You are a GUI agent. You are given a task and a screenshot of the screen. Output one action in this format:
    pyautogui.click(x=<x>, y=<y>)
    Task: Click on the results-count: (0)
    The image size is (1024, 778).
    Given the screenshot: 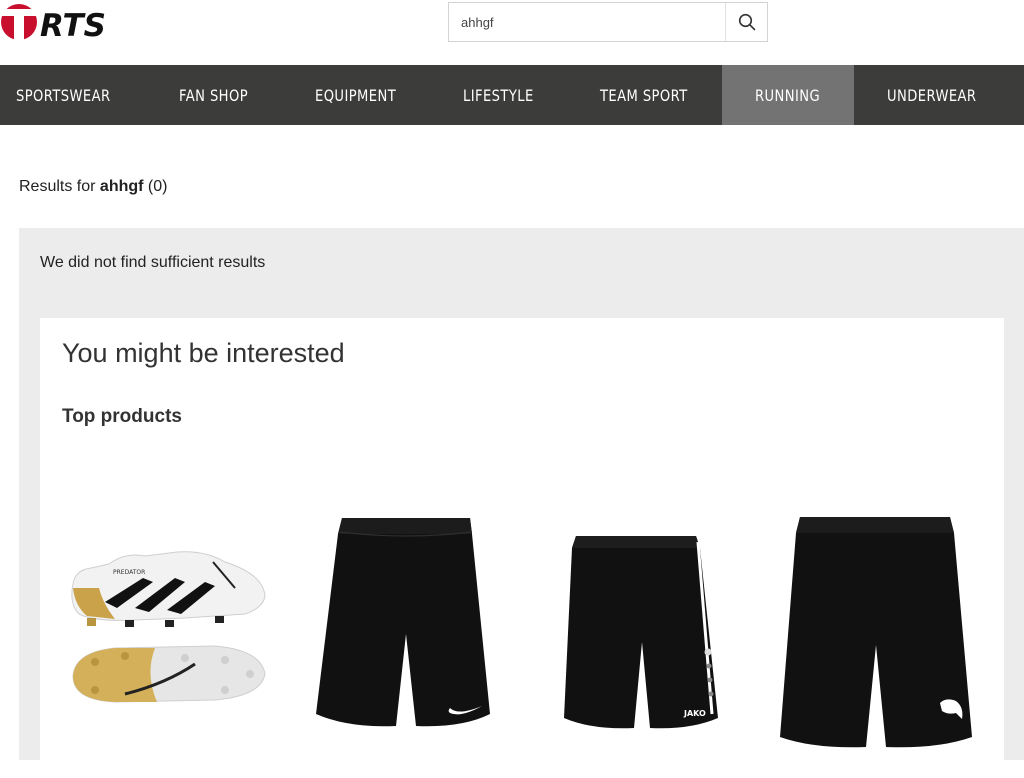 What is the action you would take?
    pyautogui.click(x=157, y=186)
    